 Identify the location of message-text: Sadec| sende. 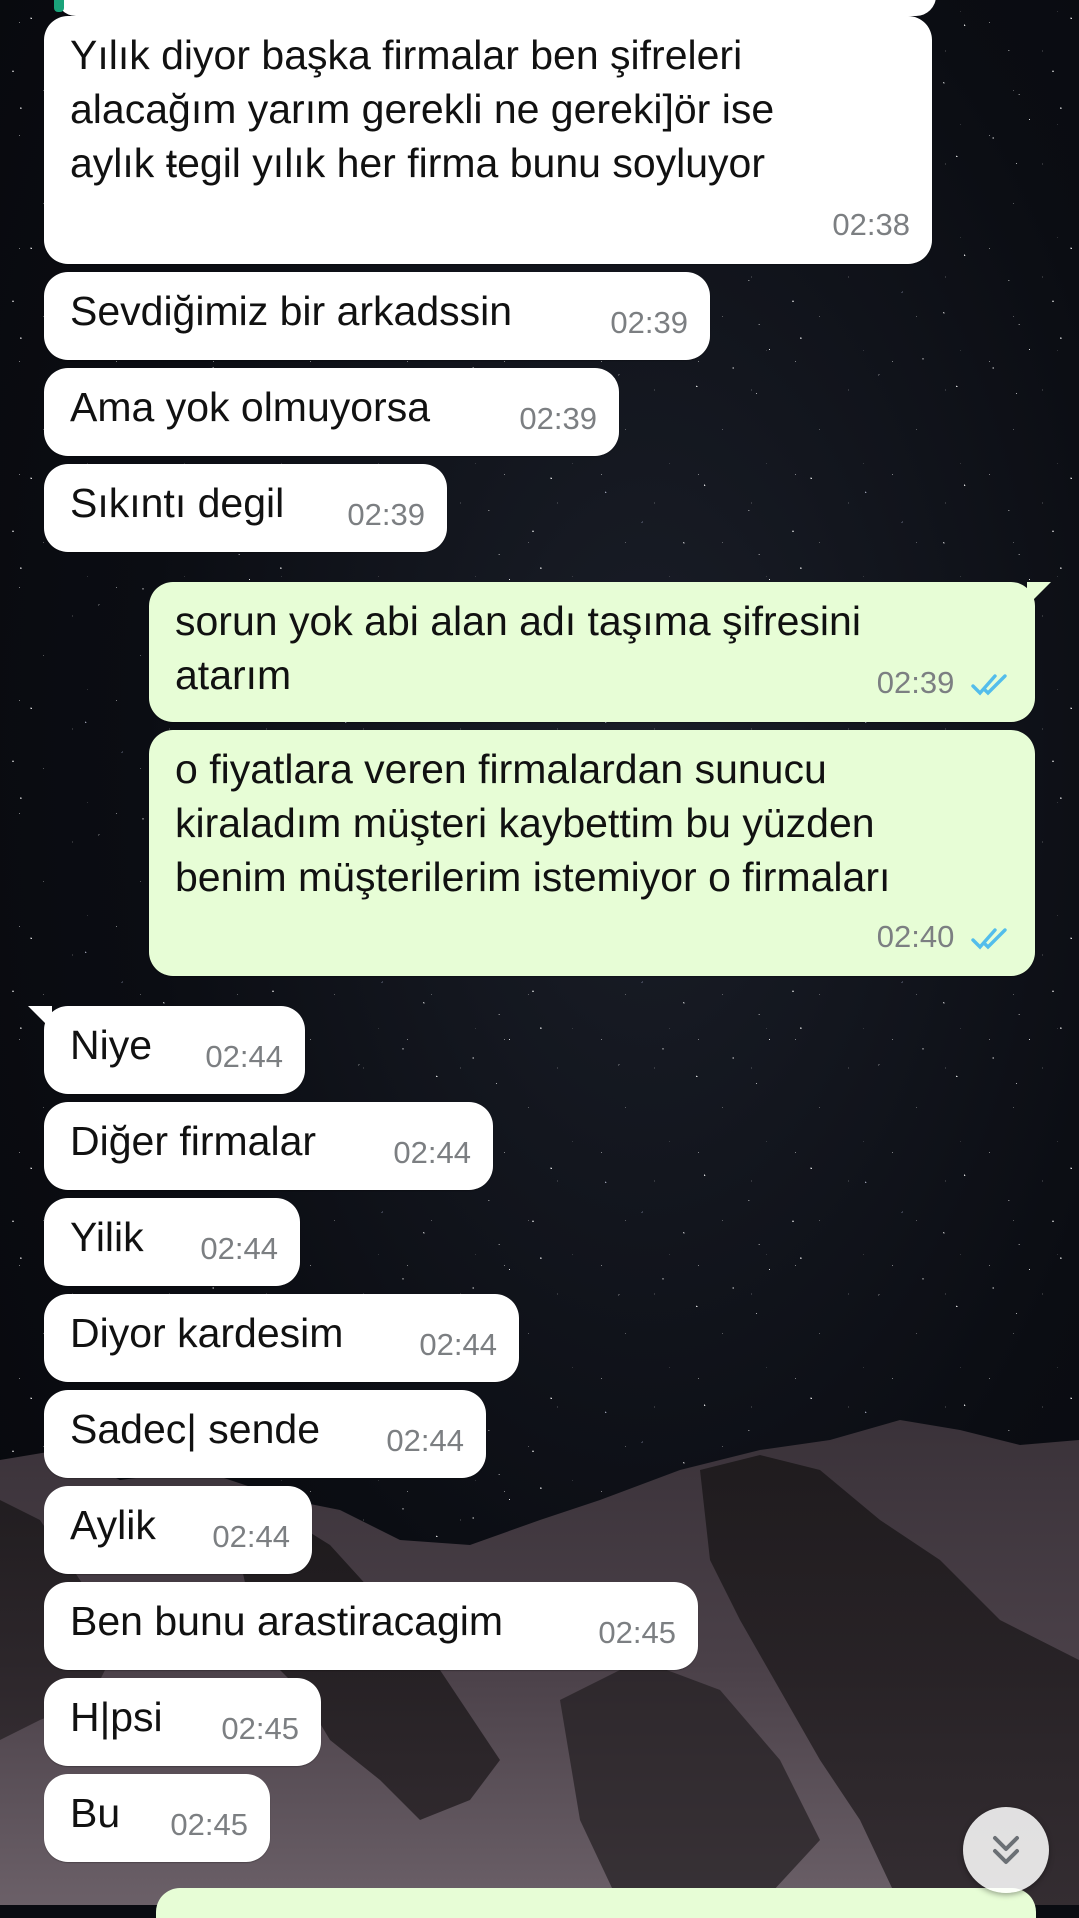
(195, 1429).